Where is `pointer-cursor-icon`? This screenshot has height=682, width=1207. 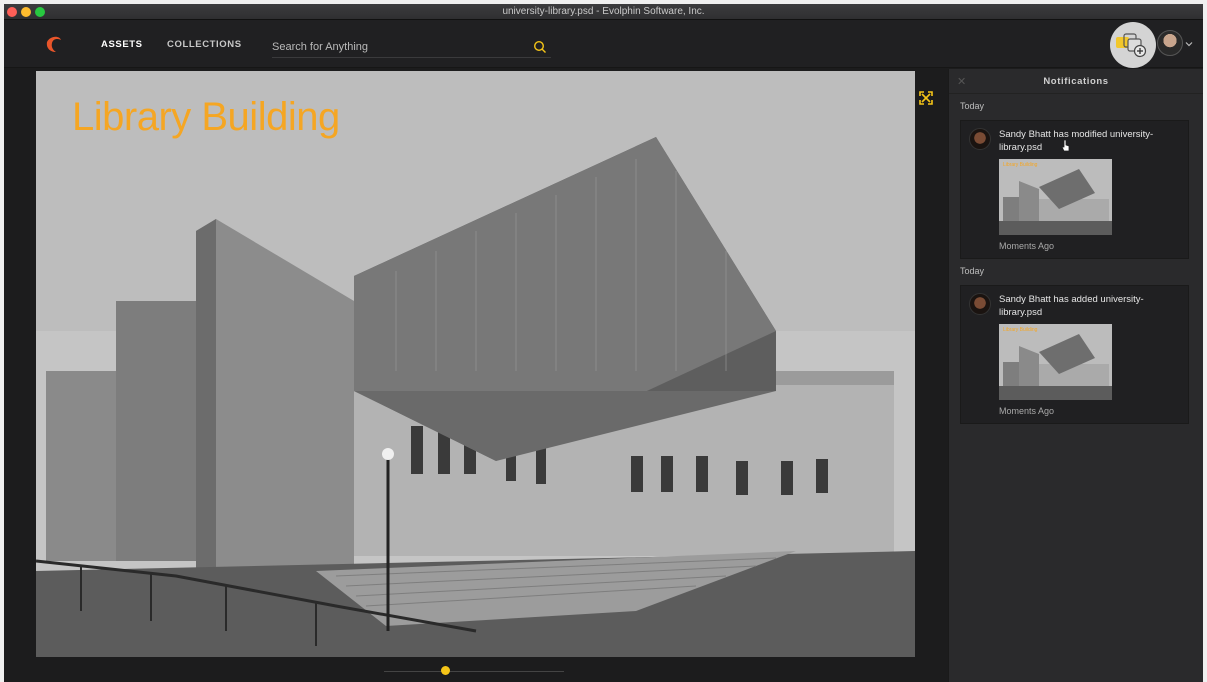
pointer-cursor-icon is located at coordinates (1065, 145).